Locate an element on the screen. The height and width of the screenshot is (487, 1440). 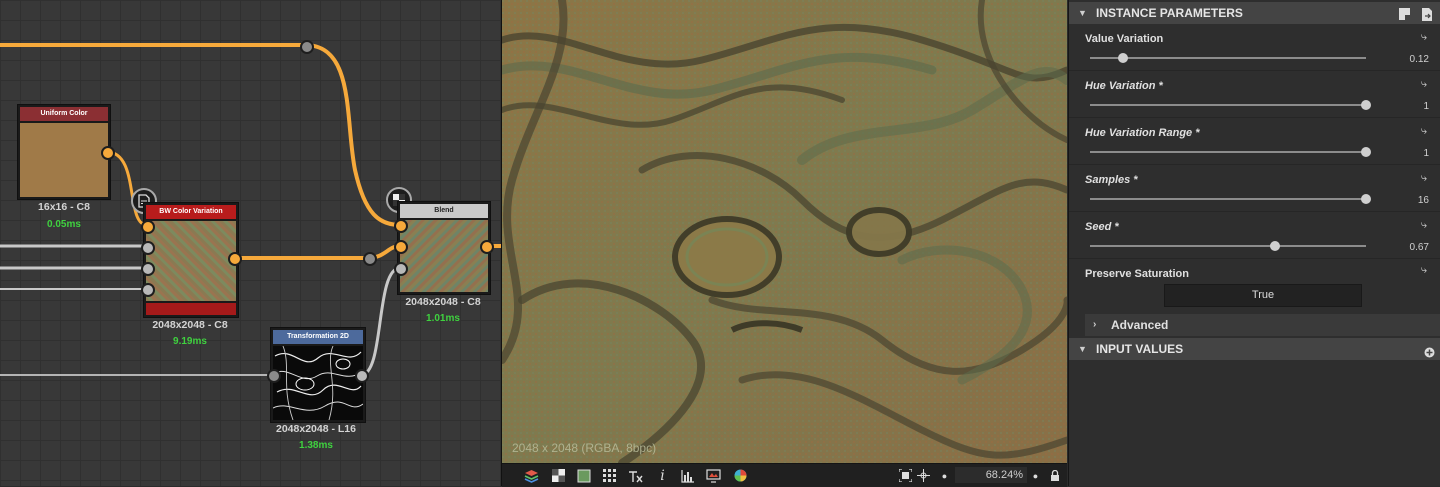
param-row: Hue Variation Range * ⤷ 1 is located at coordinates (1254, 141).